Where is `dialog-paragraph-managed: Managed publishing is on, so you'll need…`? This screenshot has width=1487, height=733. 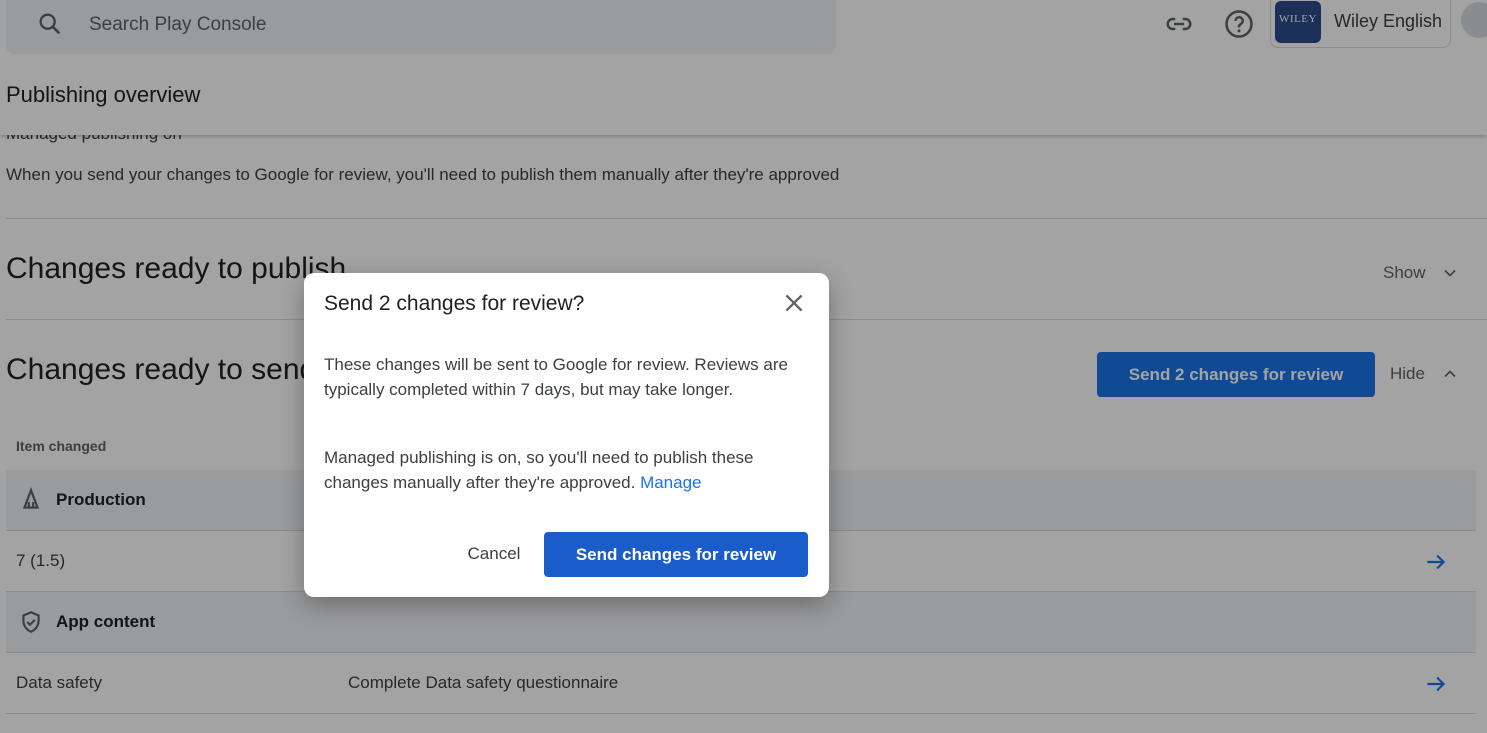
dialog-paragraph-managed: Managed publishing is on, so you'll need… is located at coordinates (564, 470).